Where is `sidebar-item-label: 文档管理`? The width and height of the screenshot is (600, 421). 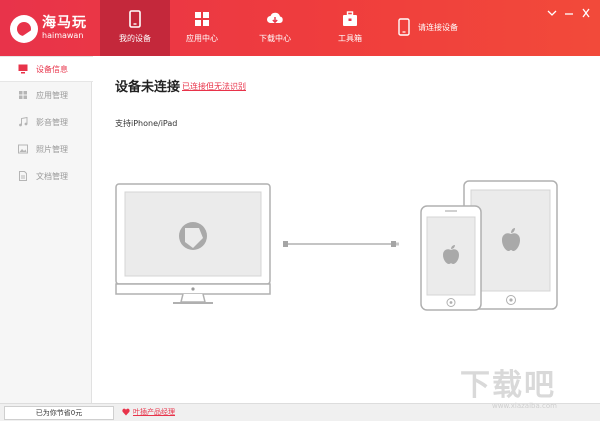
sidebar-item-label: 文档管理 is located at coordinates (52, 176).